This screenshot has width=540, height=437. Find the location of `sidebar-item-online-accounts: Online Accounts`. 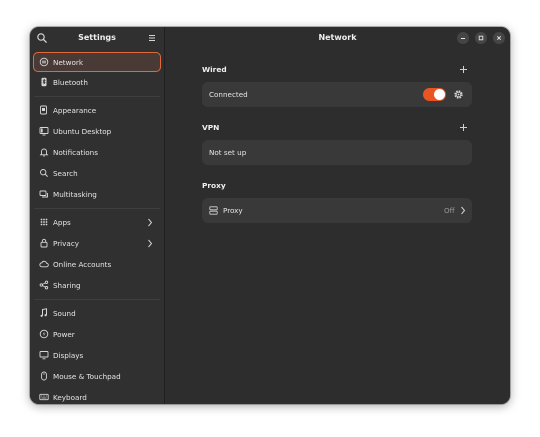

sidebar-item-online-accounts: Online Accounts is located at coordinates (97, 264).